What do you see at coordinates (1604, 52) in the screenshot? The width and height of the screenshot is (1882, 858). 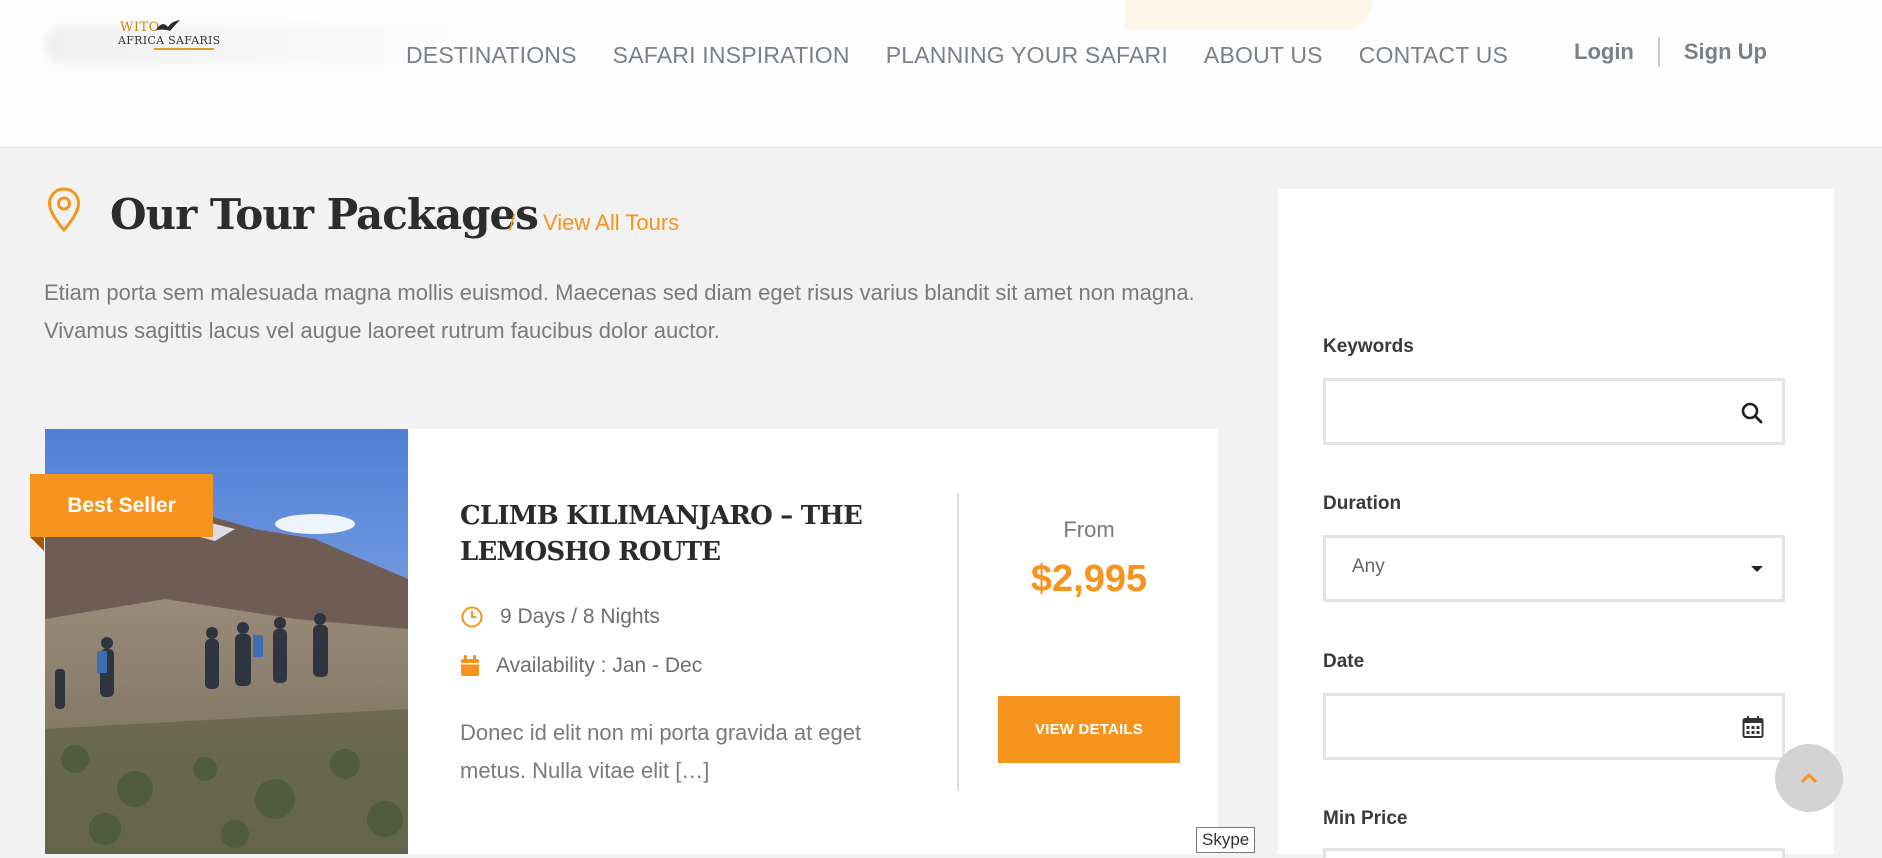 I see `login-link: Login` at bounding box center [1604, 52].